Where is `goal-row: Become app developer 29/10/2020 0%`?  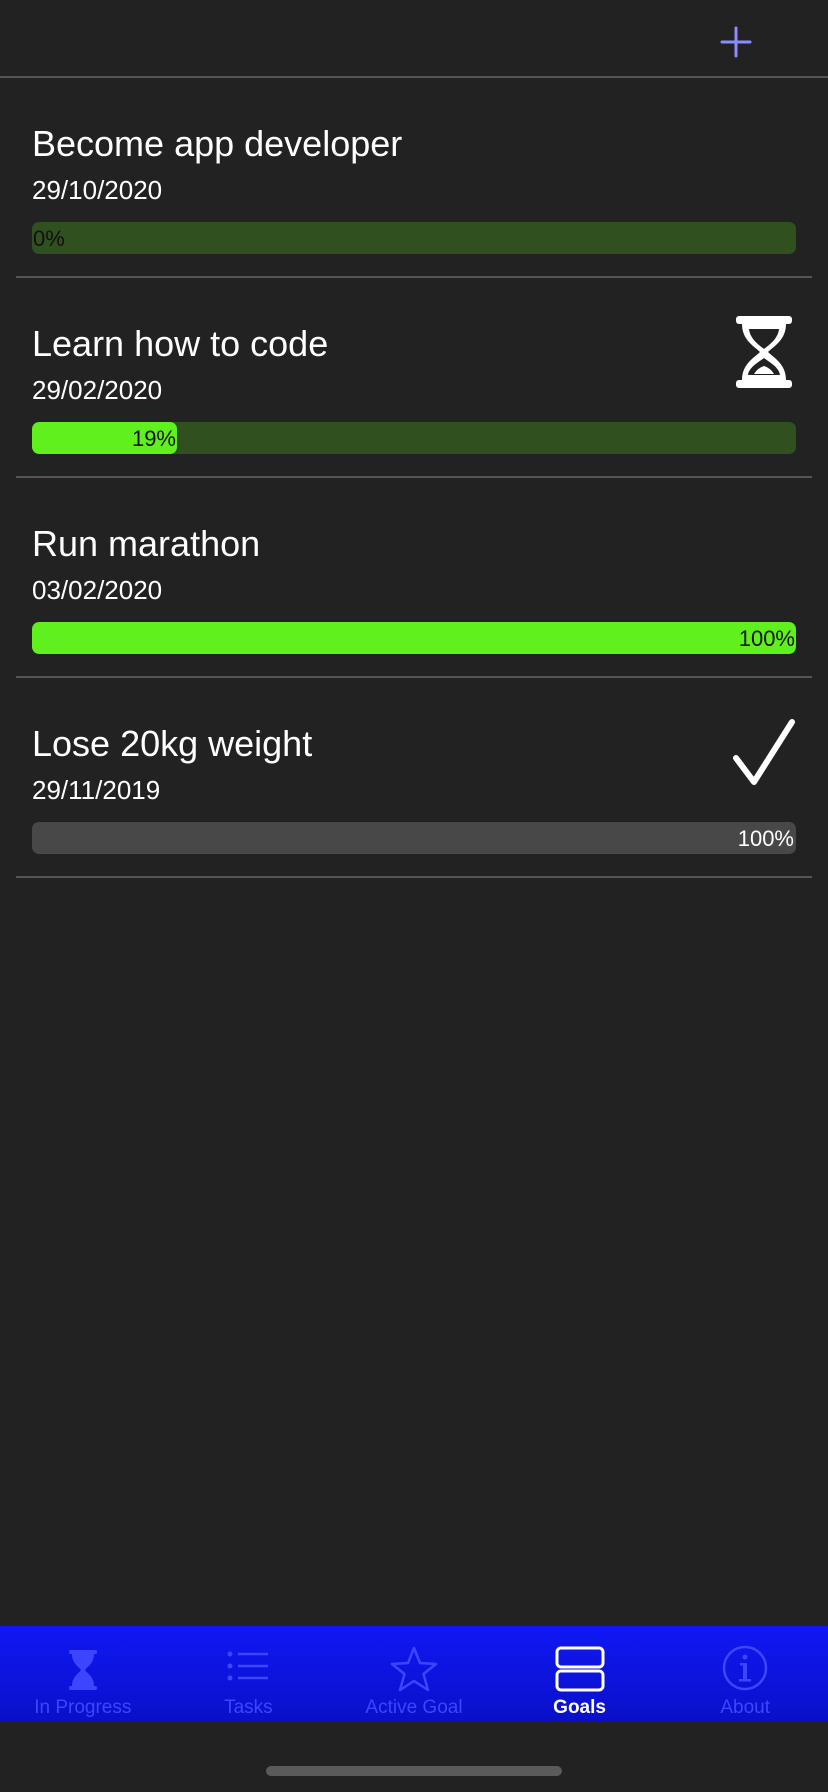
goal-row: Become app developer 29/10/2020 0% is located at coordinates (414, 178).